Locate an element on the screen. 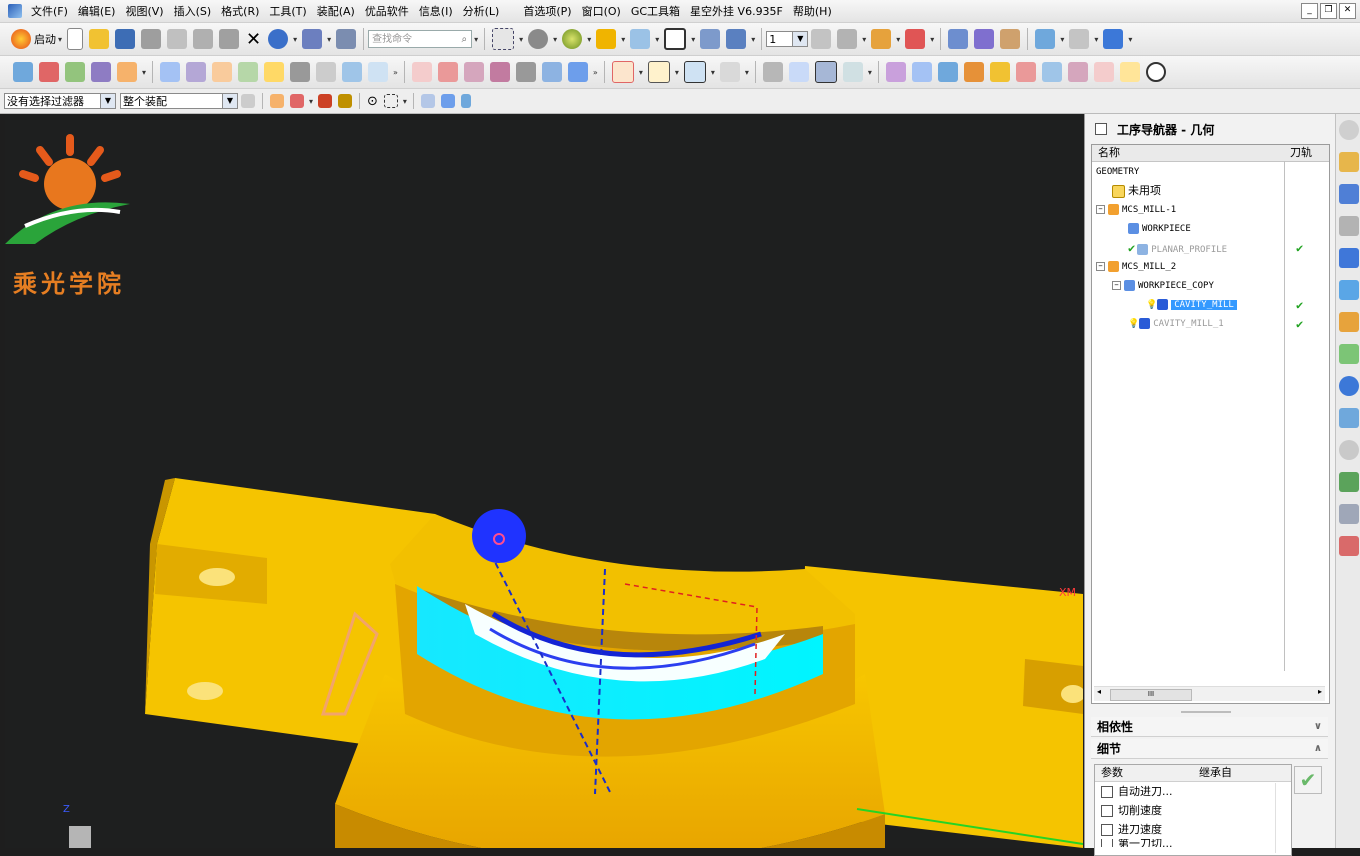 The width and height of the screenshot is (1360, 856). circle-icon is located at coordinates (1155, 72).